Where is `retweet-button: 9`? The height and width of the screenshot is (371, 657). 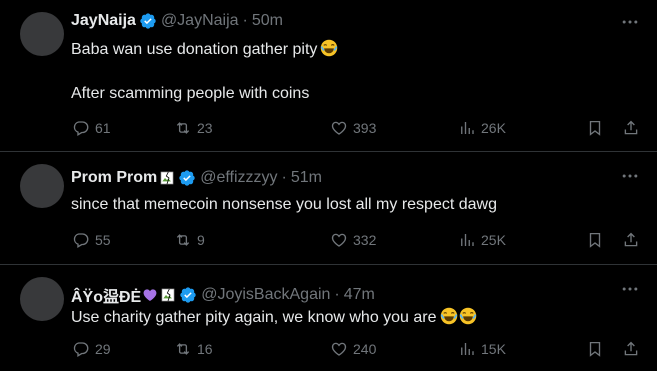 retweet-button: 9 is located at coordinates (189, 240).